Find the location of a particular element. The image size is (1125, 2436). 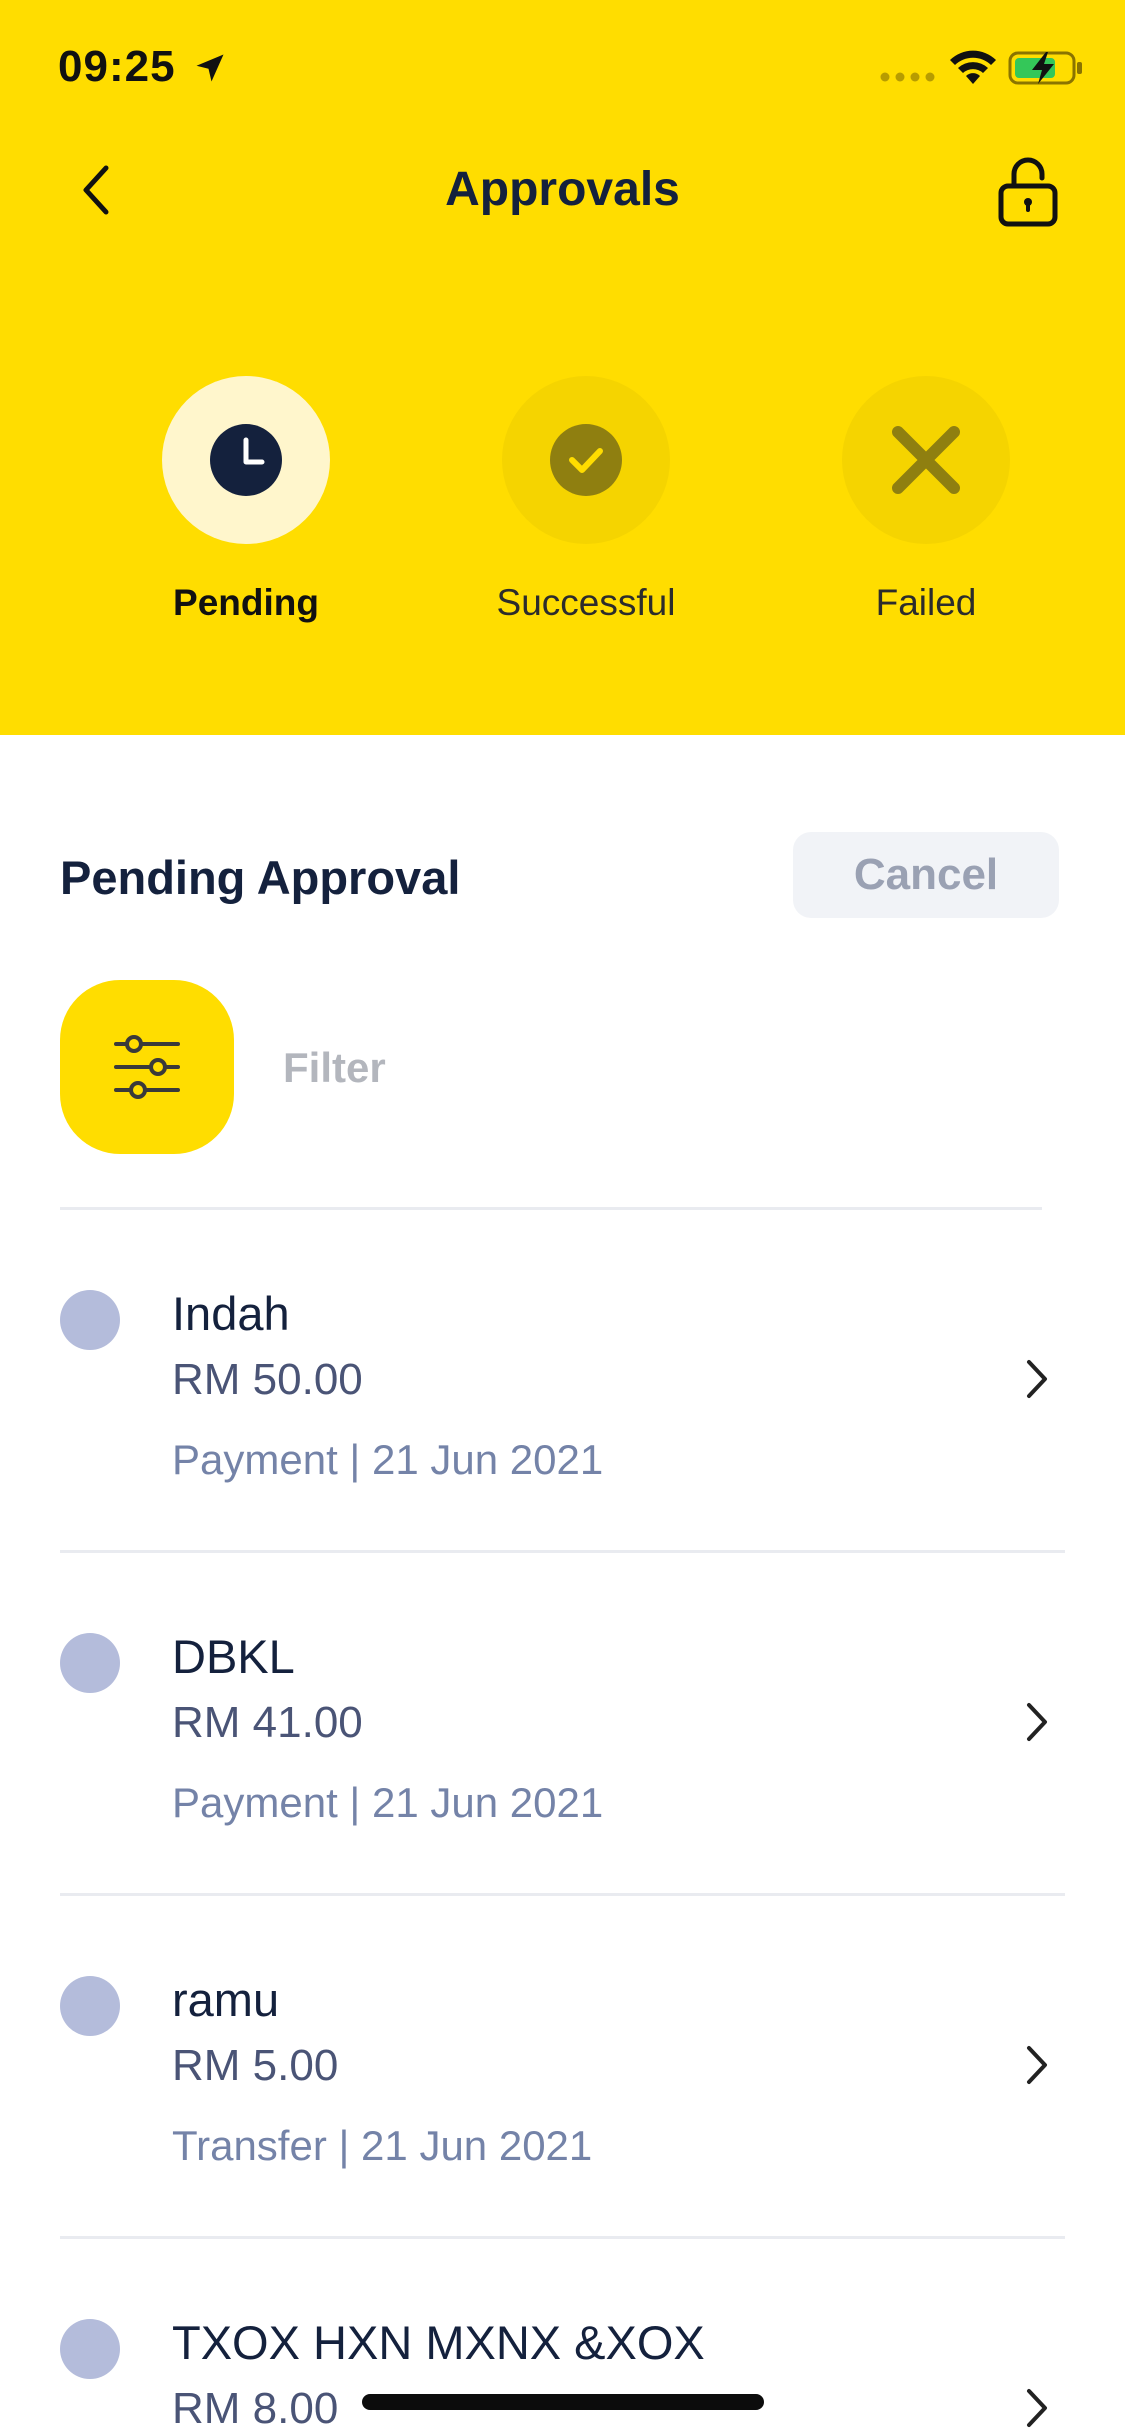

status-bar-time: 09:25 is located at coordinates (117, 66).